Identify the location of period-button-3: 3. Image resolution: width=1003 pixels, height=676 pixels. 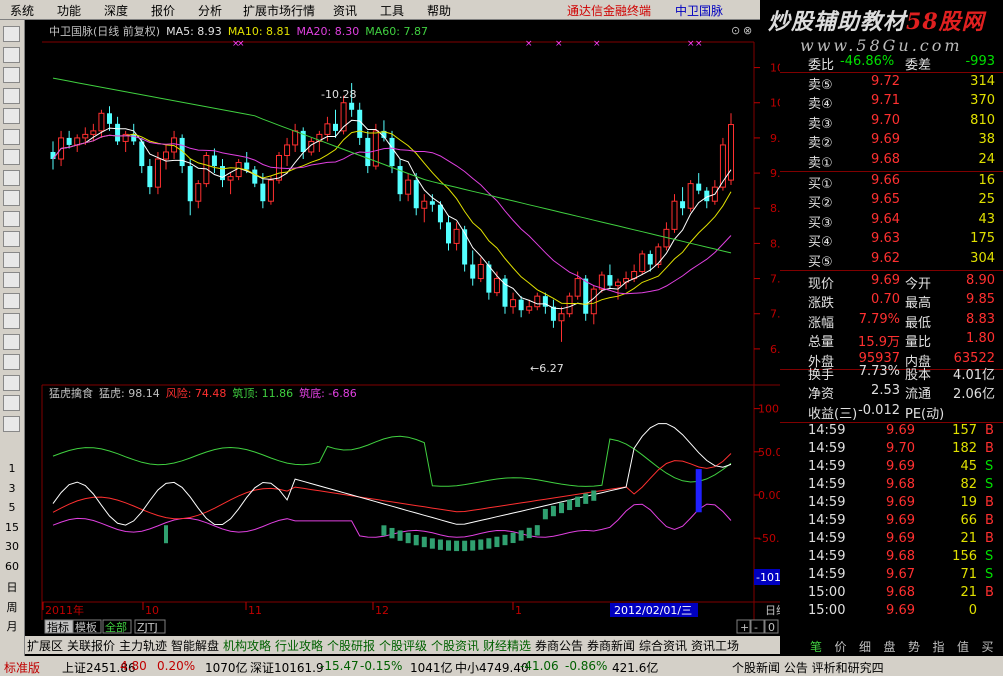
(12, 488).